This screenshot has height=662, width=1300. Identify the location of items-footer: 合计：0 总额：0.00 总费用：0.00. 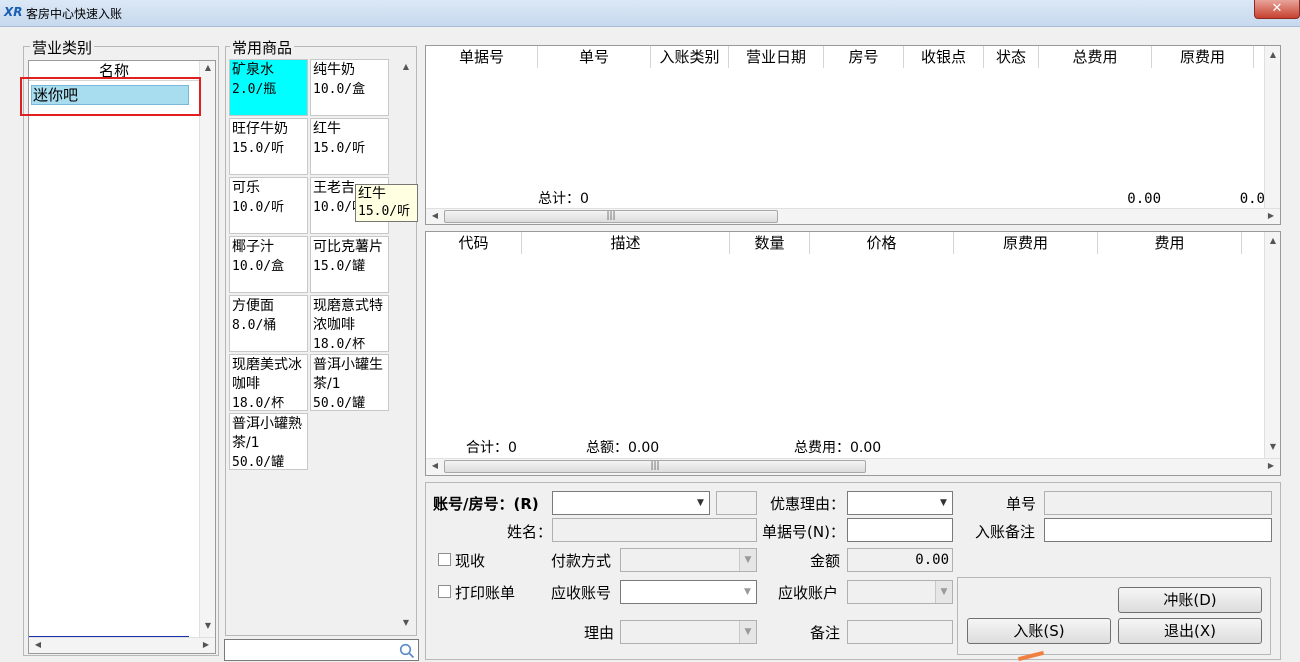
(690, 448).